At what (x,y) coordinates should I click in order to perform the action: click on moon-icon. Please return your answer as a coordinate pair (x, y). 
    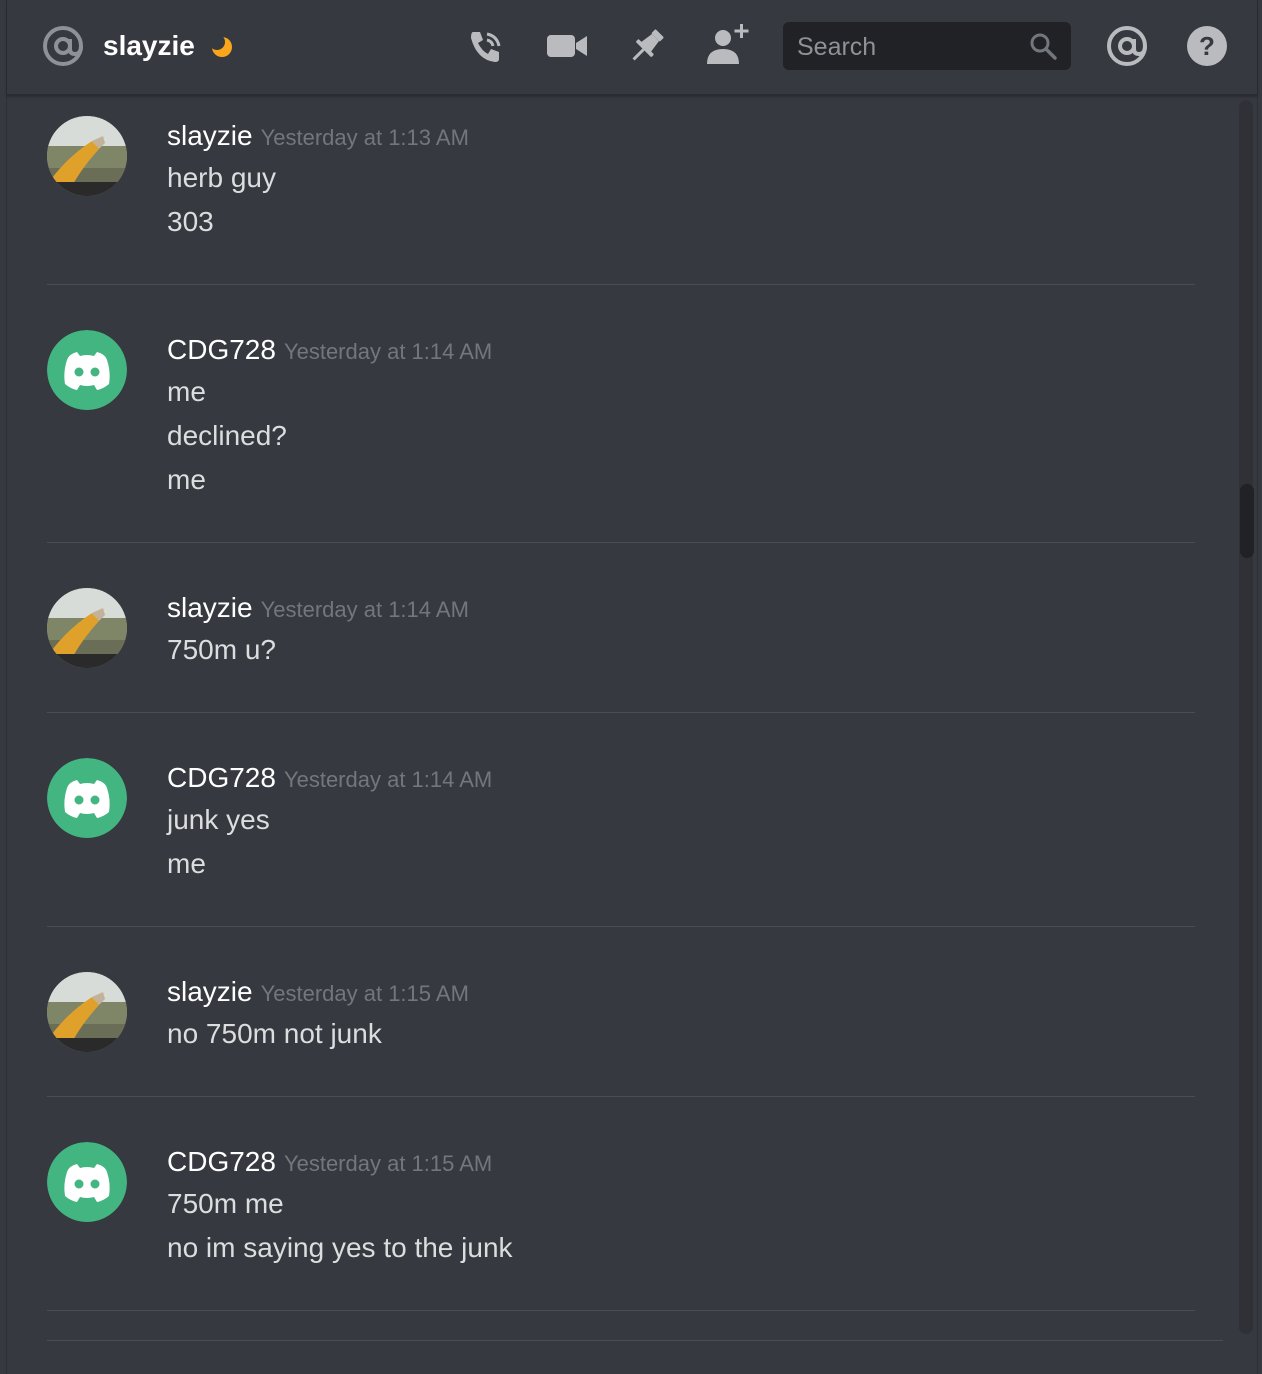
    Looking at the image, I should click on (220, 45).